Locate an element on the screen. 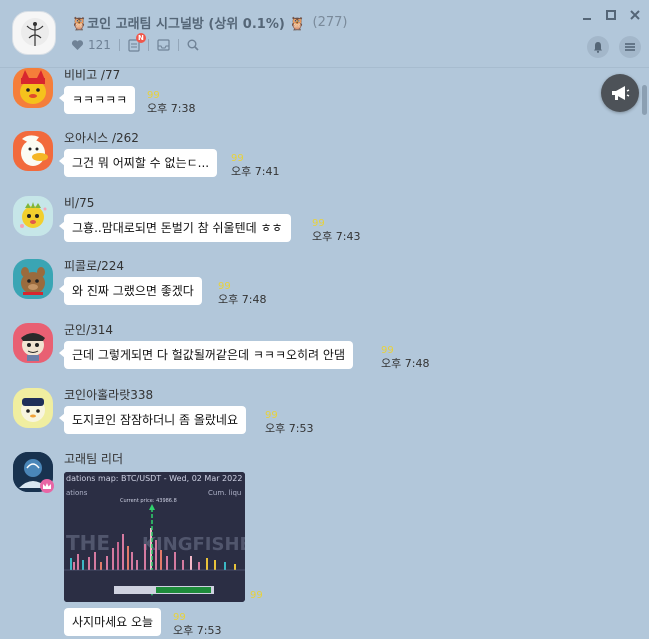 This screenshot has height=639, width=649. image-range-fill is located at coordinates (183, 590).